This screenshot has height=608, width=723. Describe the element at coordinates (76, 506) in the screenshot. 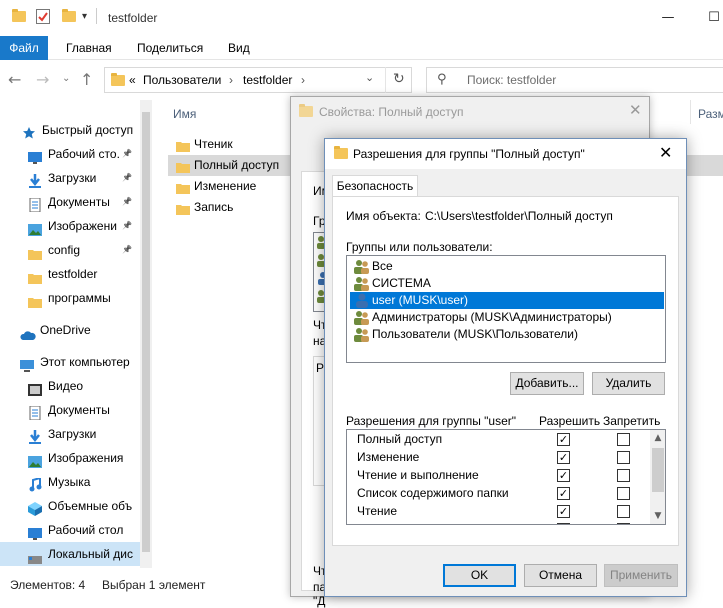

I see `sidebar-item: Объемные объ` at that location.